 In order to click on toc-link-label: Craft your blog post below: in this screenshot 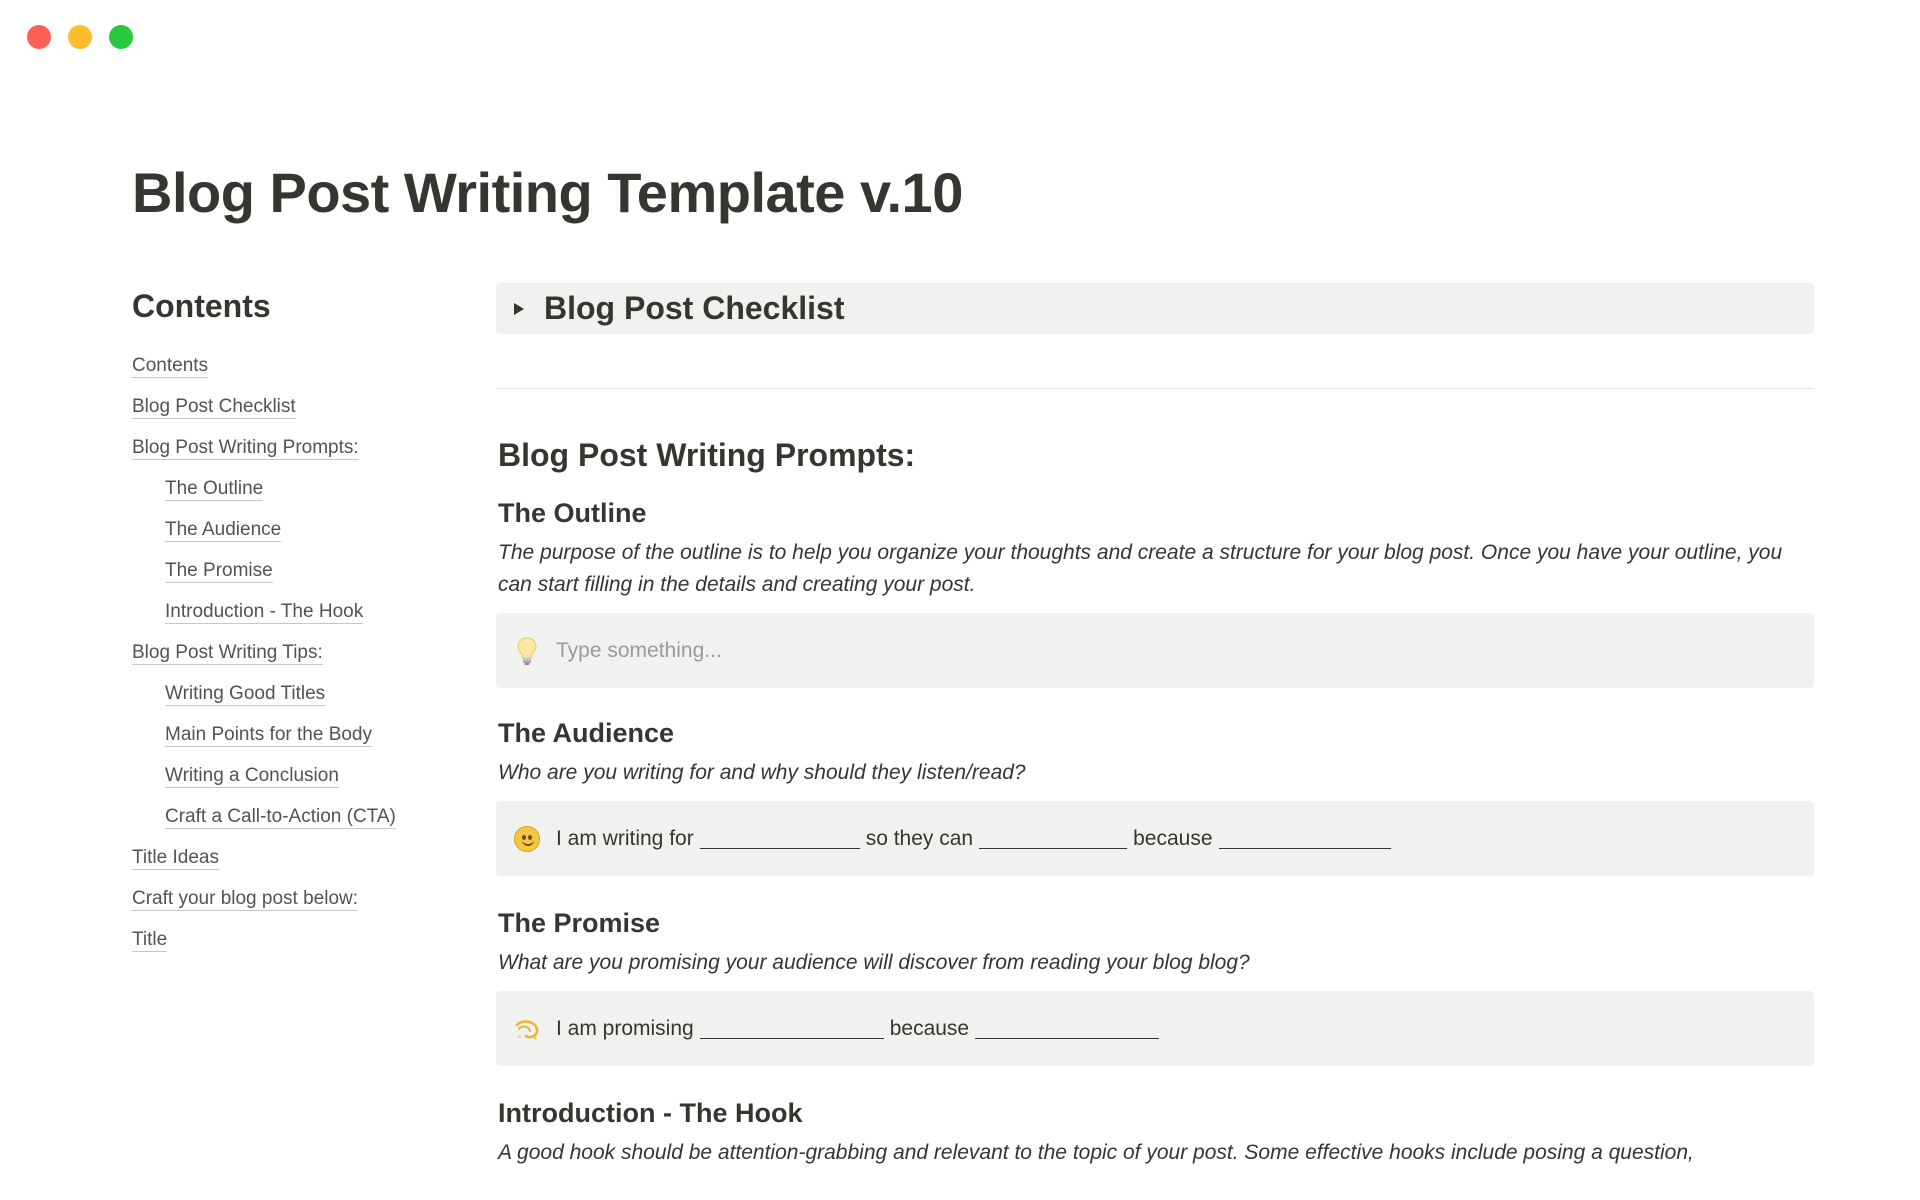, I will do `click(245, 899)`.